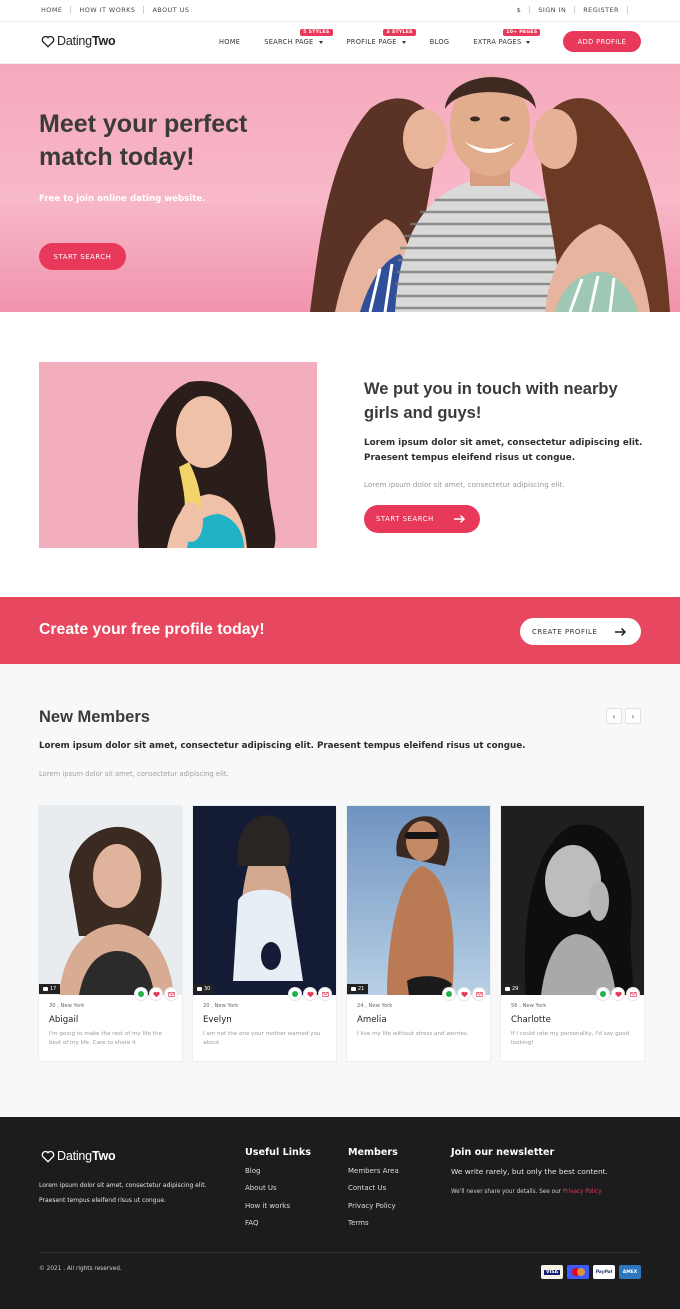 This screenshot has width=680, height=1309. What do you see at coordinates (519, 10) in the screenshot?
I see `currency-selector: $` at bounding box center [519, 10].